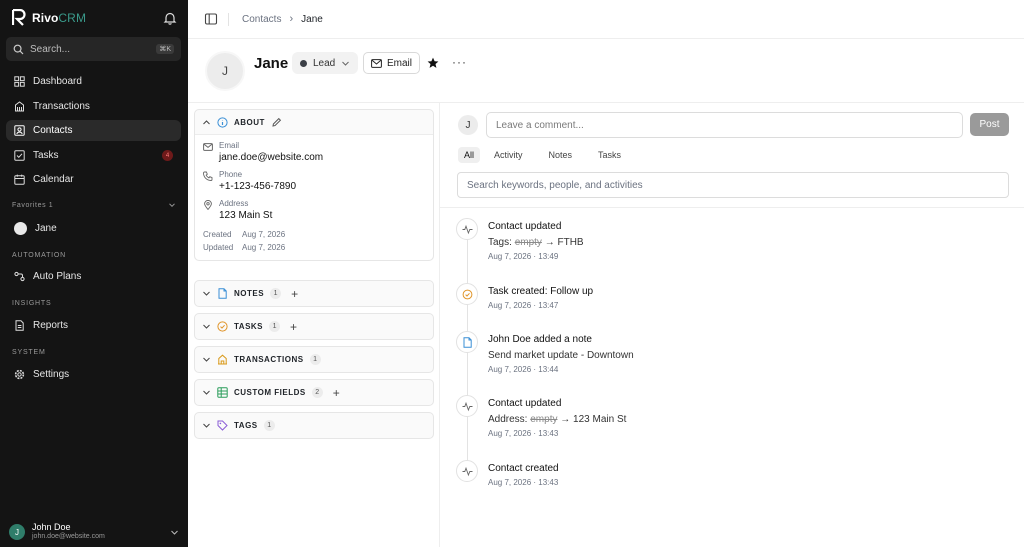  What do you see at coordinates (738, 475) in the screenshot?
I see `event-body: Contact created Aug 7, 2026 · 13:43` at bounding box center [738, 475].